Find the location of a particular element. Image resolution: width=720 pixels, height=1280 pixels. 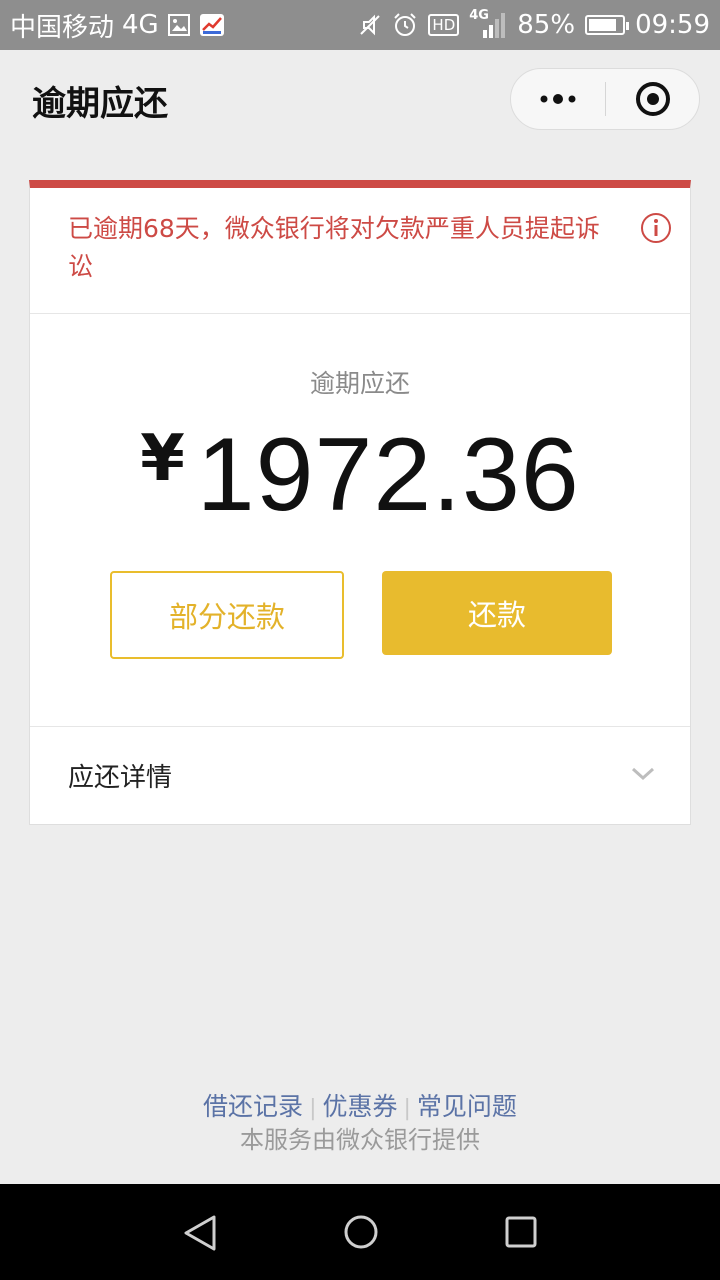

status-left: 中国移动 4G is located at coordinates (117, 25).